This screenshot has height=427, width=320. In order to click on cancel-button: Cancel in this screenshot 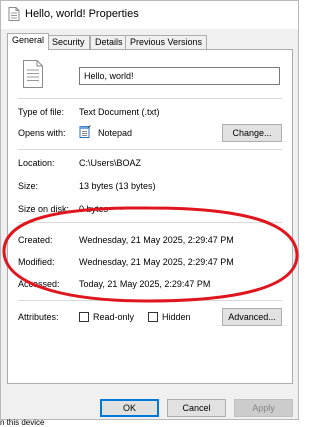, I will do `click(196, 408)`.